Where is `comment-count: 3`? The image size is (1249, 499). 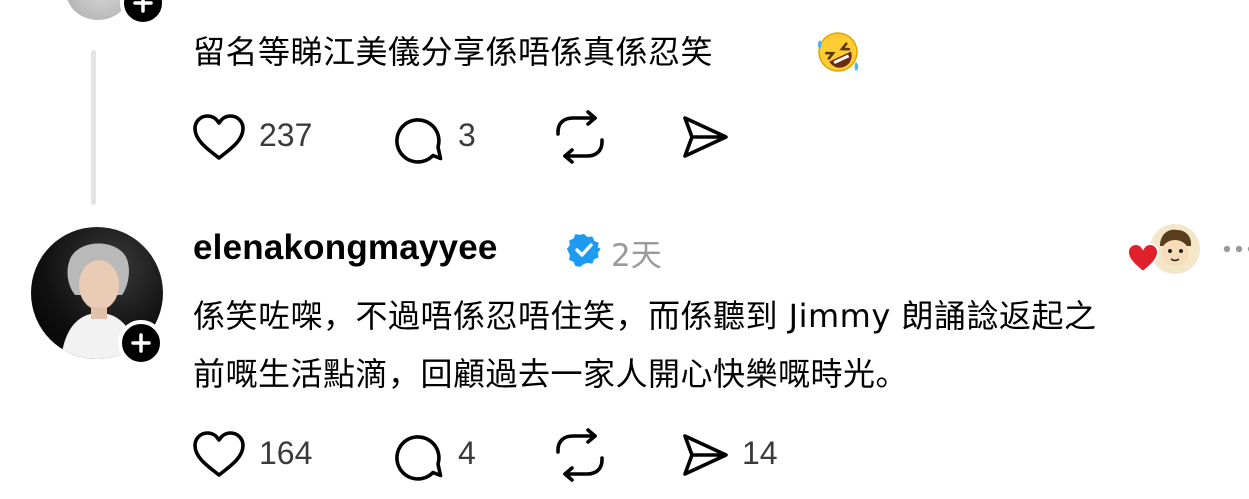 comment-count: 3 is located at coordinates (467, 135).